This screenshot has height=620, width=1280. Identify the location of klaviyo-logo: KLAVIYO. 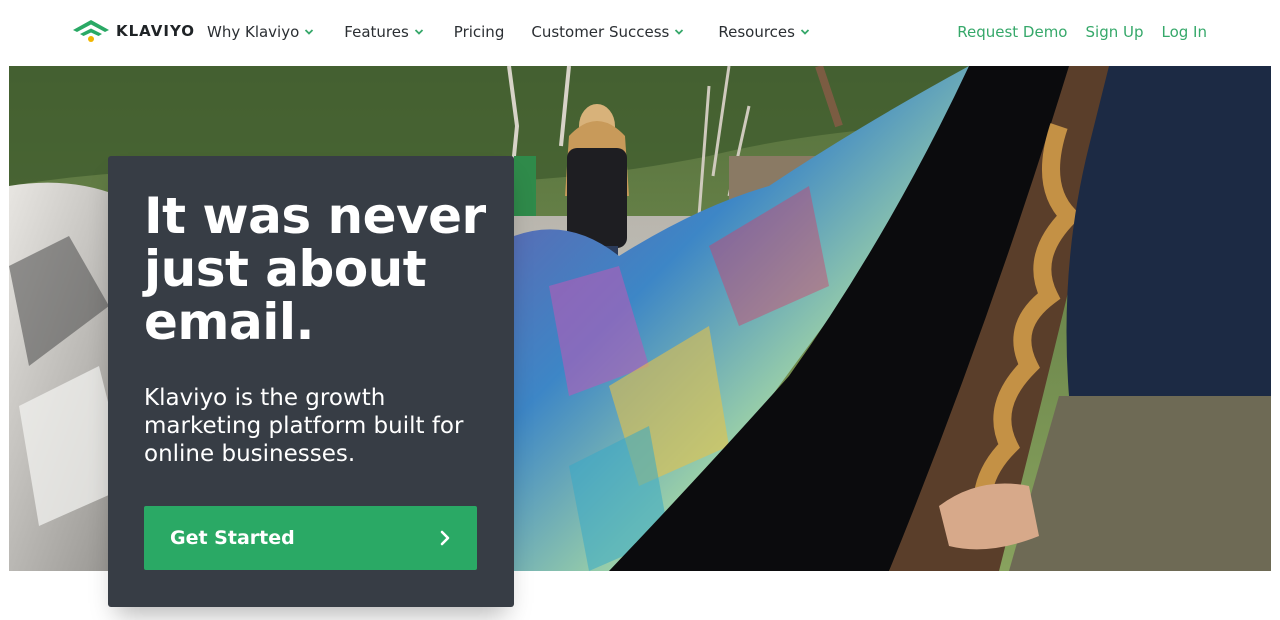
(133, 31).